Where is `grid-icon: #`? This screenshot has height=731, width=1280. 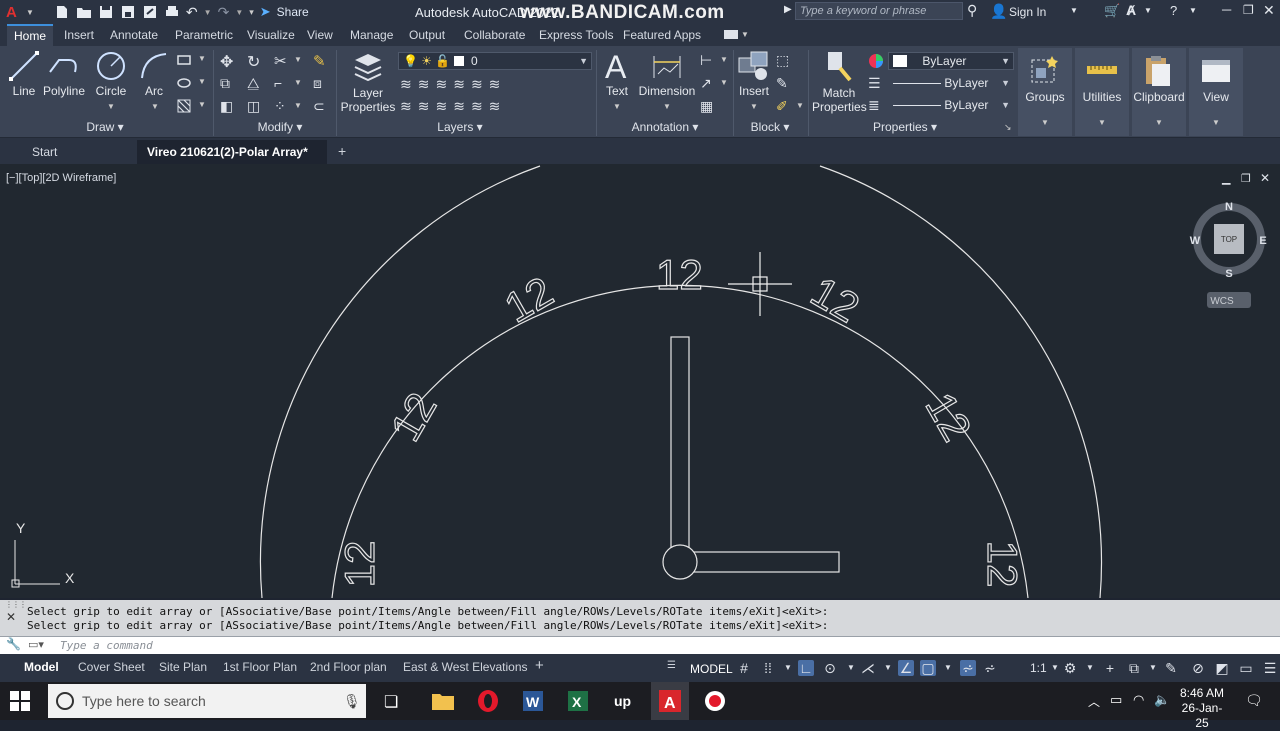
grid-icon: # is located at coordinates (744, 668).